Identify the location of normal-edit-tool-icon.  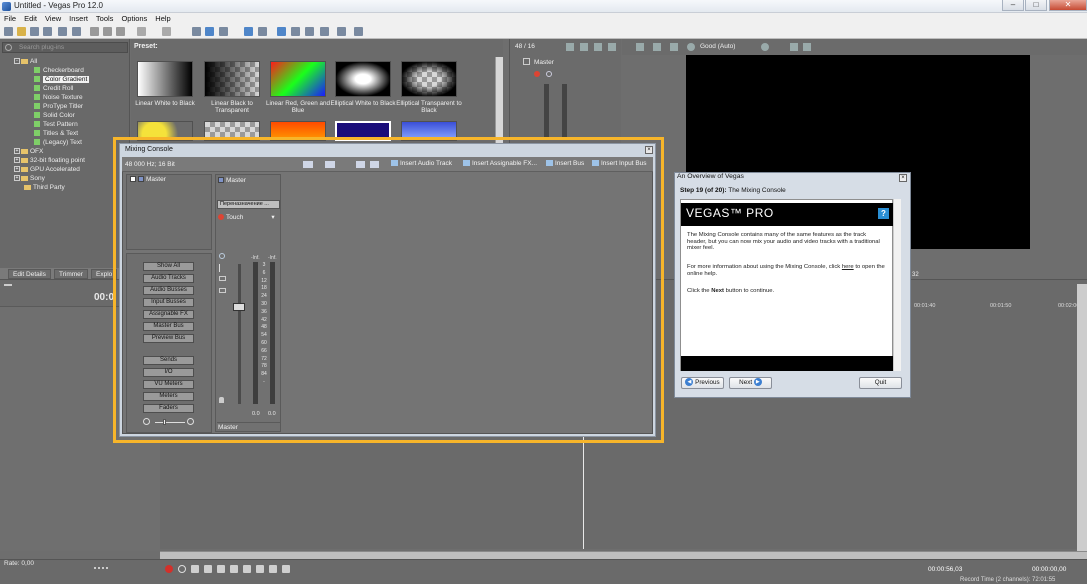
(248, 31).